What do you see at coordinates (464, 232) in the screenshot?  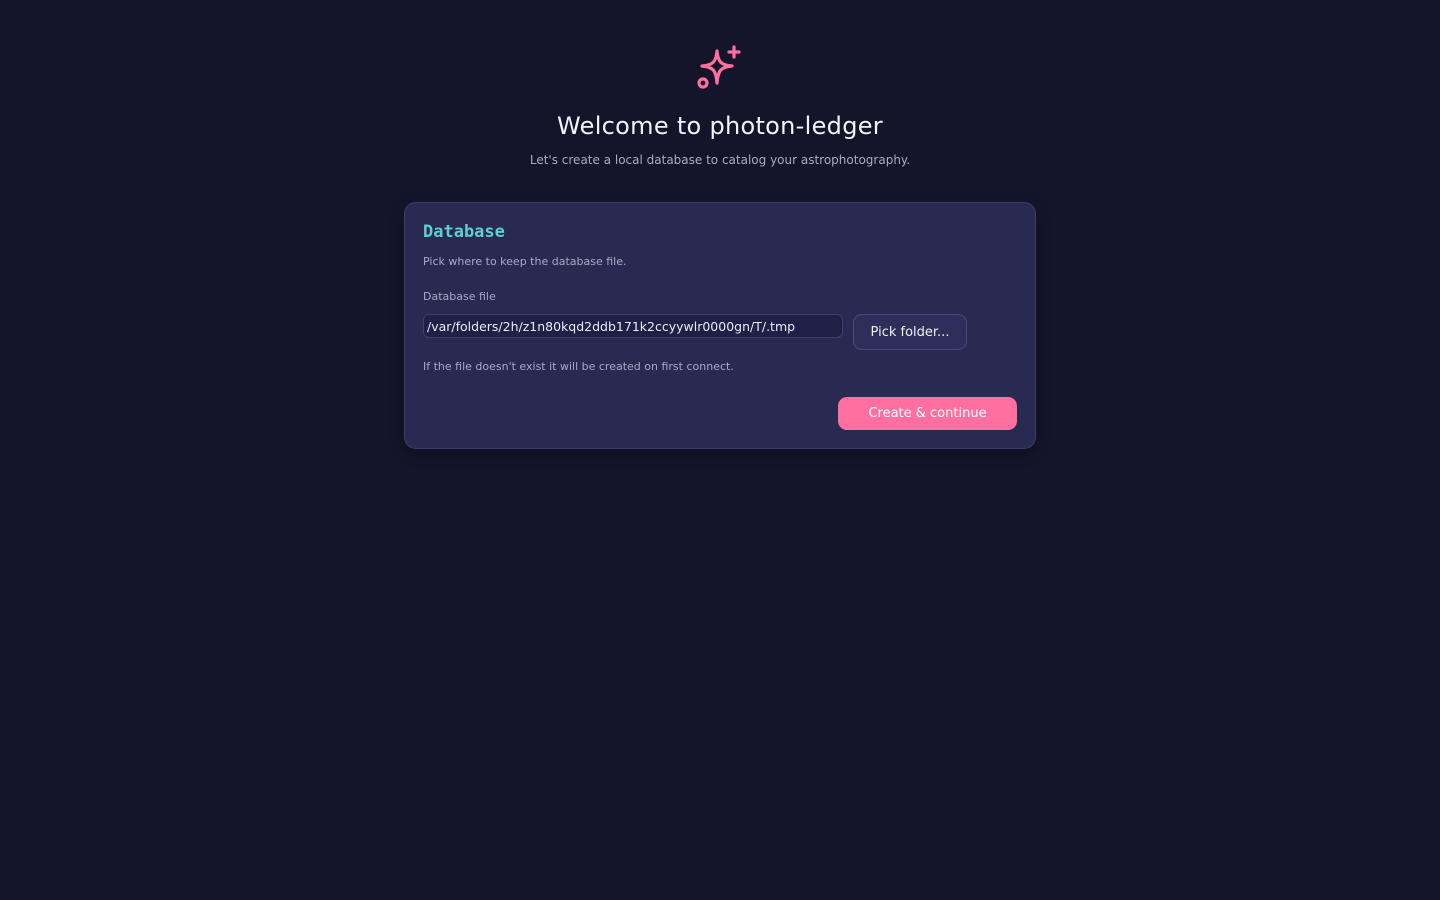 I see `card-title: Database` at bounding box center [464, 232].